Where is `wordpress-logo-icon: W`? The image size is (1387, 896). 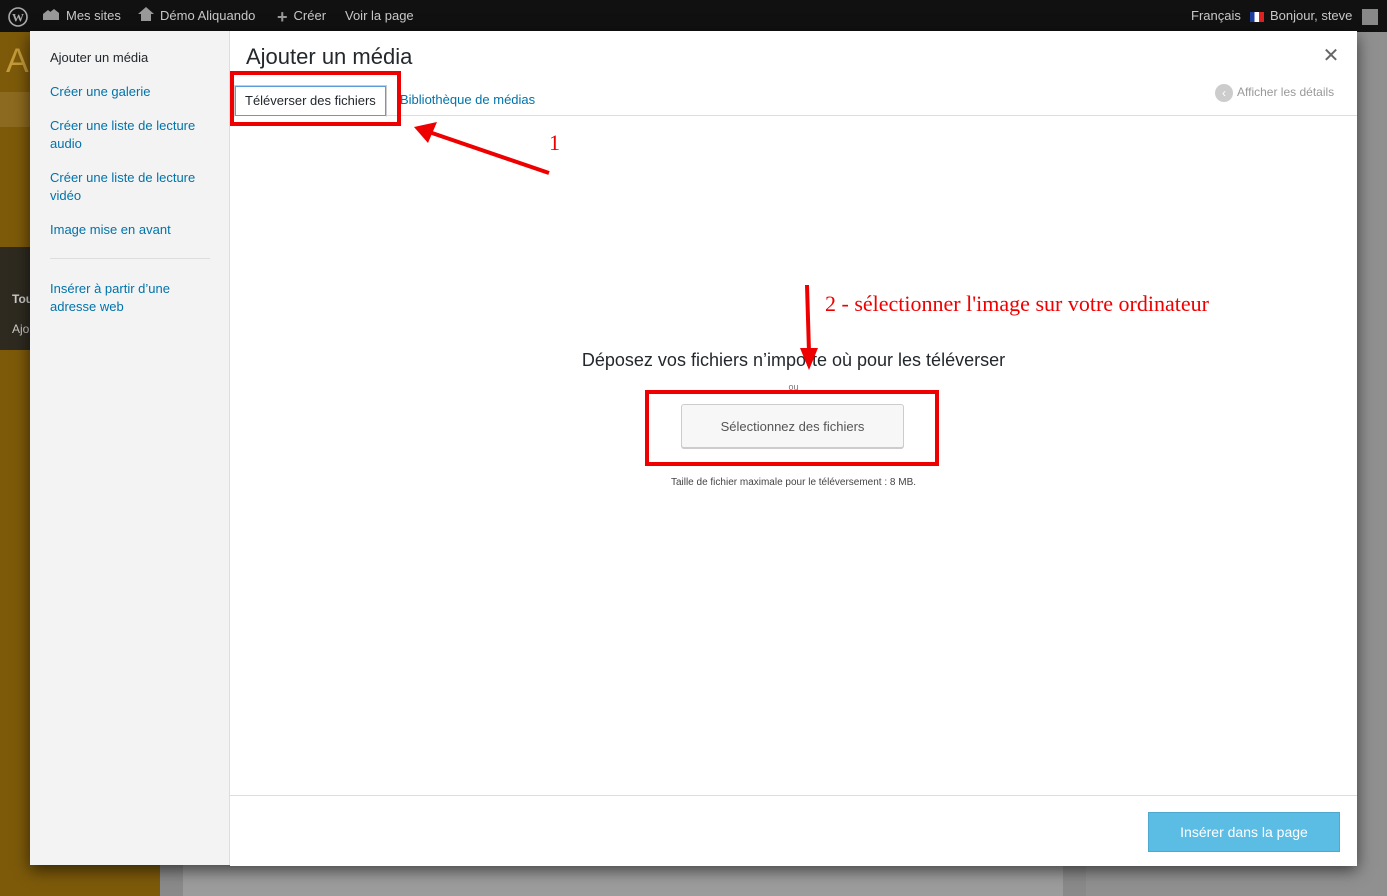
wordpress-logo-icon: W is located at coordinates (18, 16).